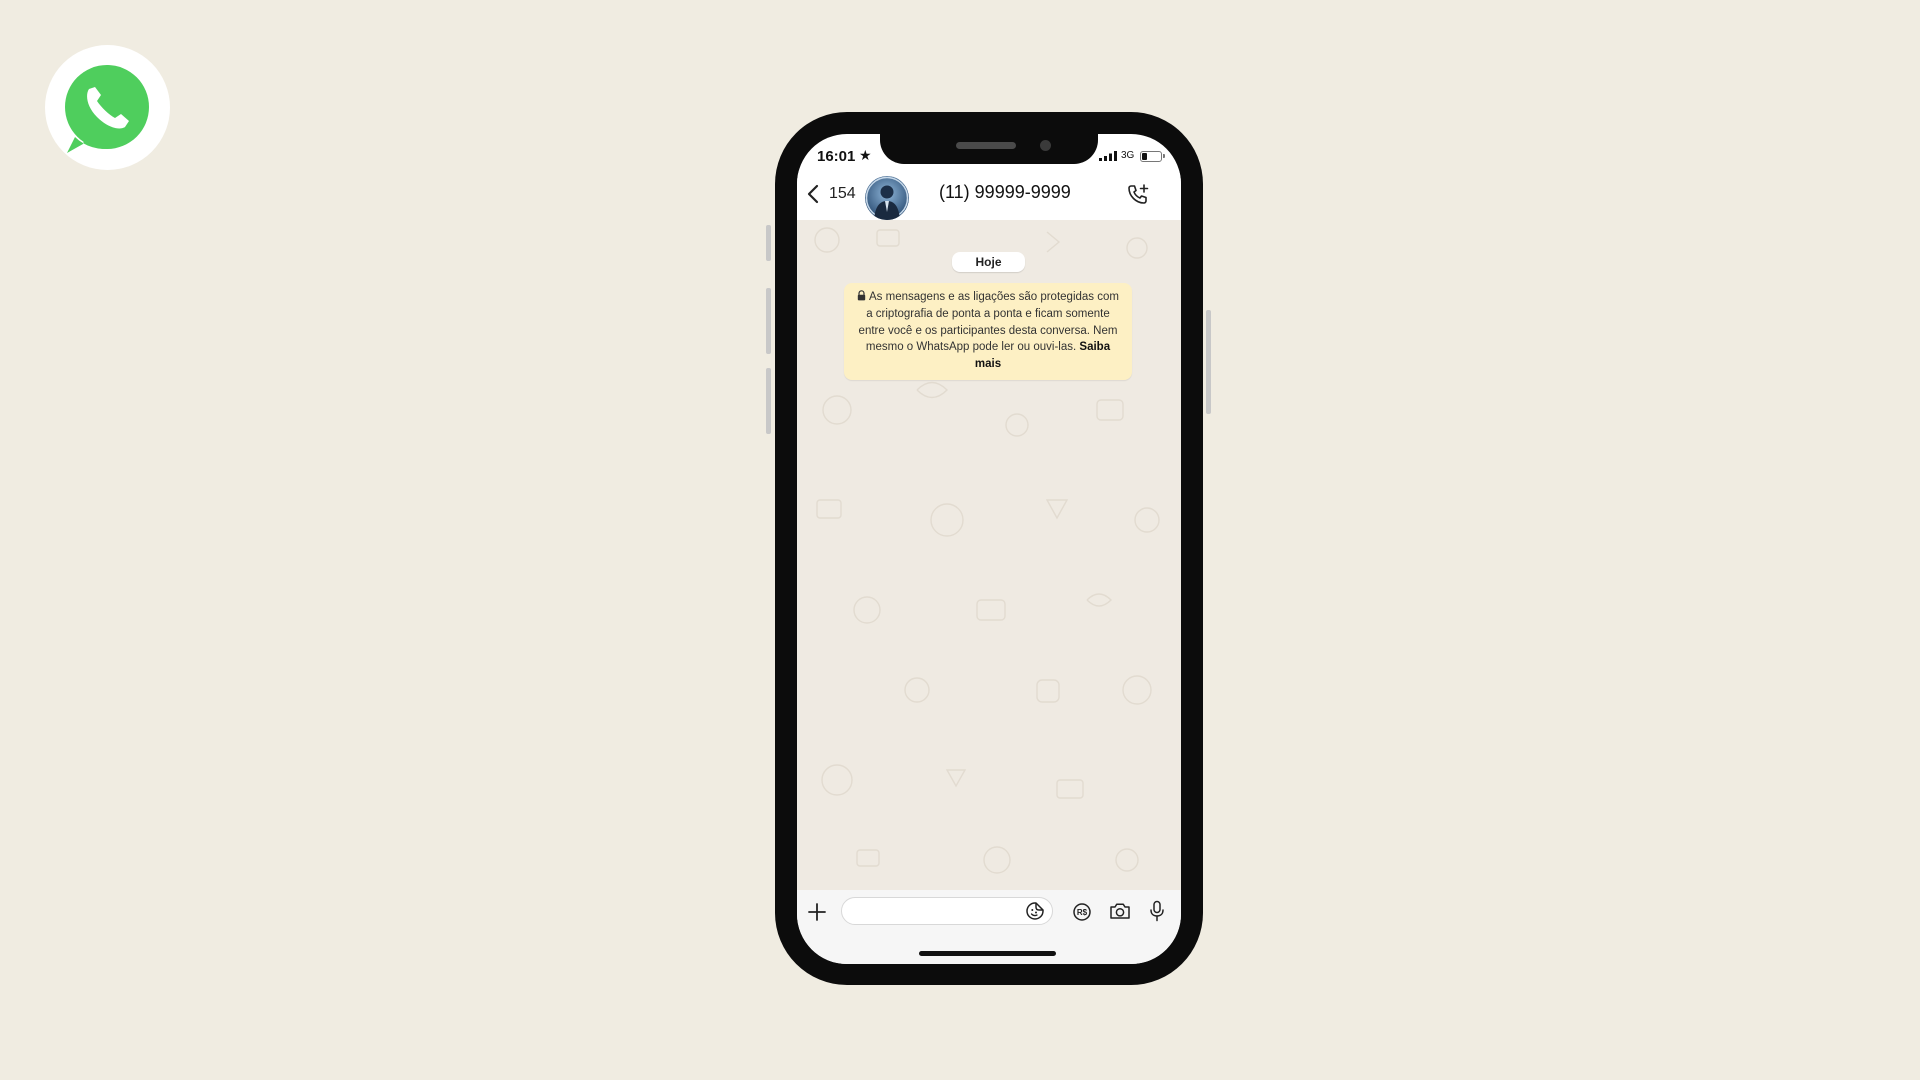 The image size is (1920, 1080). What do you see at coordinates (1208, 362) in the screenshot?
I see `power-button` at bounding box center [1208, 362].